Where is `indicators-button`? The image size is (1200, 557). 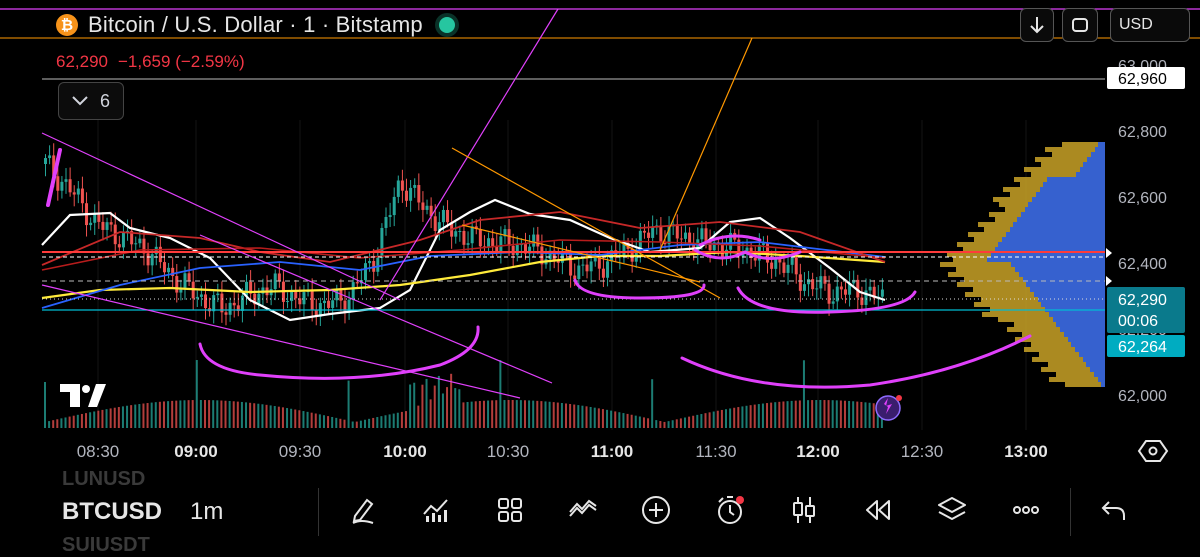 indicators-button is located at coordinates (436, 510).